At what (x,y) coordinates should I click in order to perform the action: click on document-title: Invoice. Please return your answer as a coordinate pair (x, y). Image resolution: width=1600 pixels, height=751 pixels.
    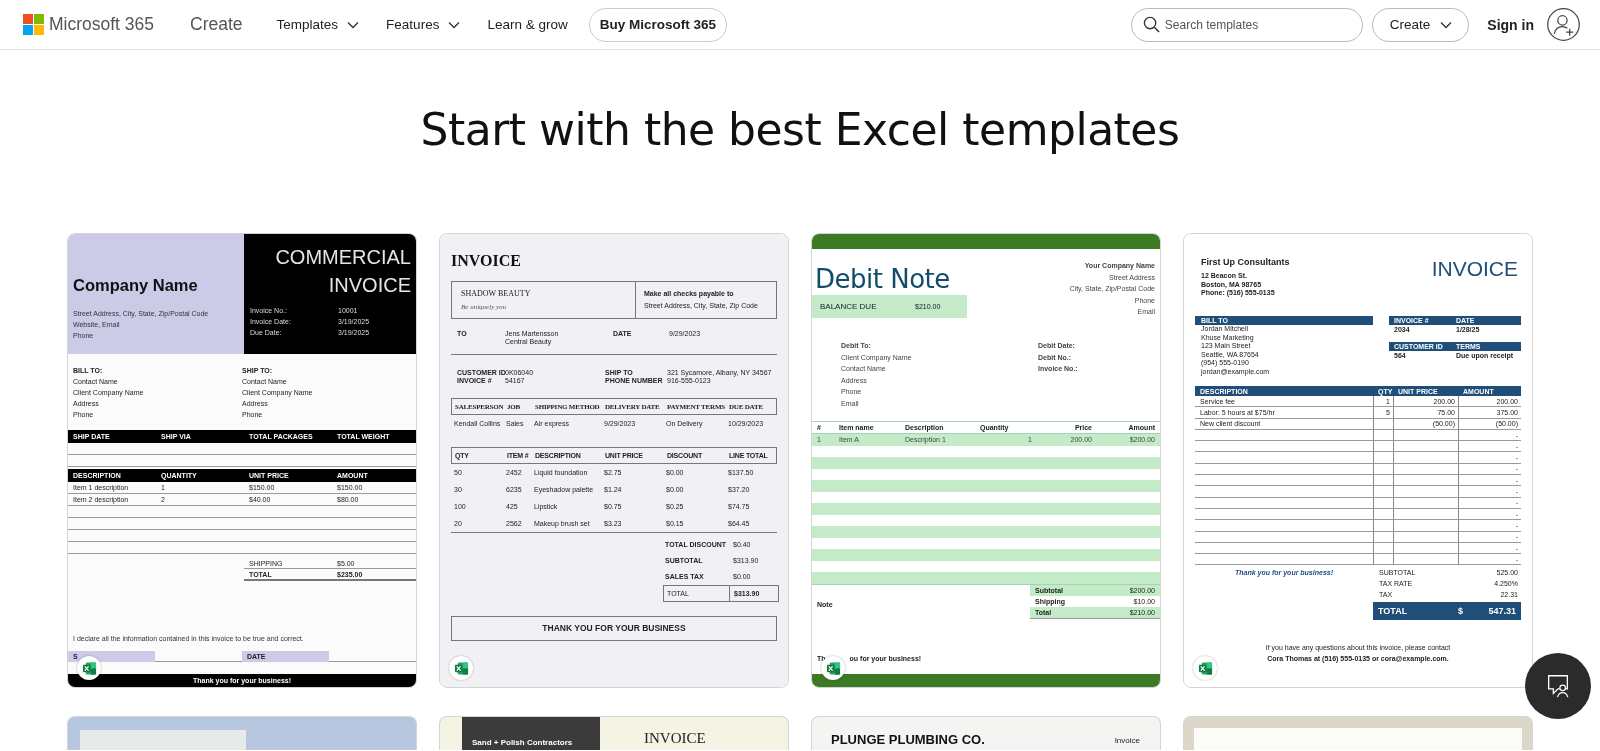
    Looking at the image, I should click on (1127, 741).